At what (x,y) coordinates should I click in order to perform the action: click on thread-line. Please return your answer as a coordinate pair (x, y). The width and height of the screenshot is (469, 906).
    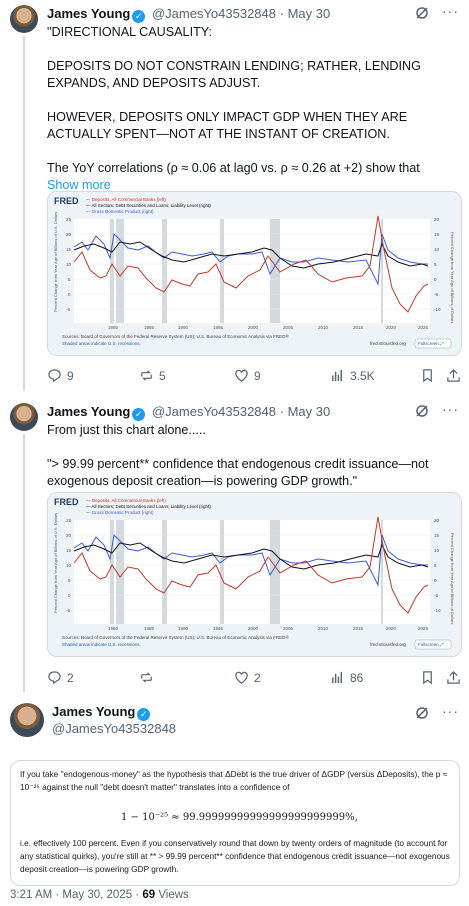
    Looking at the image, I should click on (24, 563).